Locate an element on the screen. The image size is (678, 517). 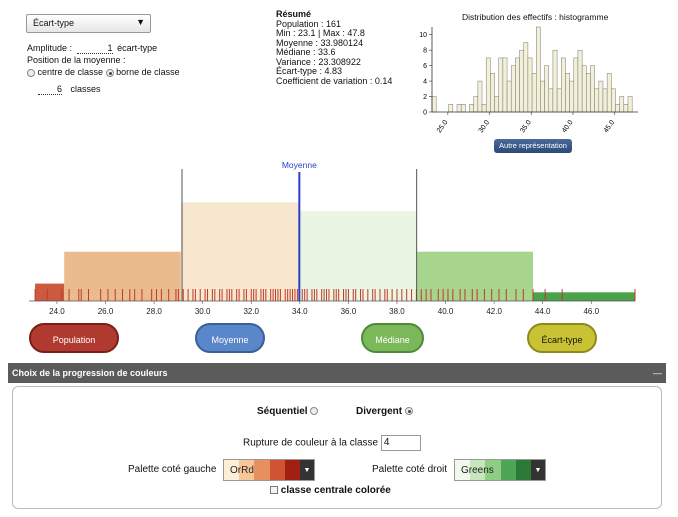
histogram-y-tick: 8 is located at coordinates (425, 51).